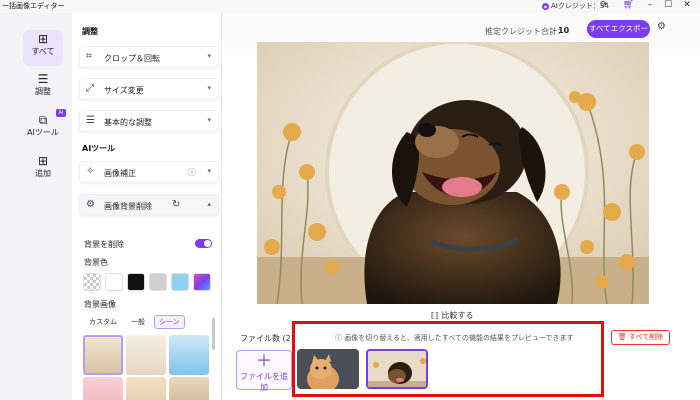 The image size is (700, 400). Describe the element at coordinates (149, 172) in the screenshot. I see `enhance-accordion: ✧ 画像補正 ⓘ ▾` at that location.